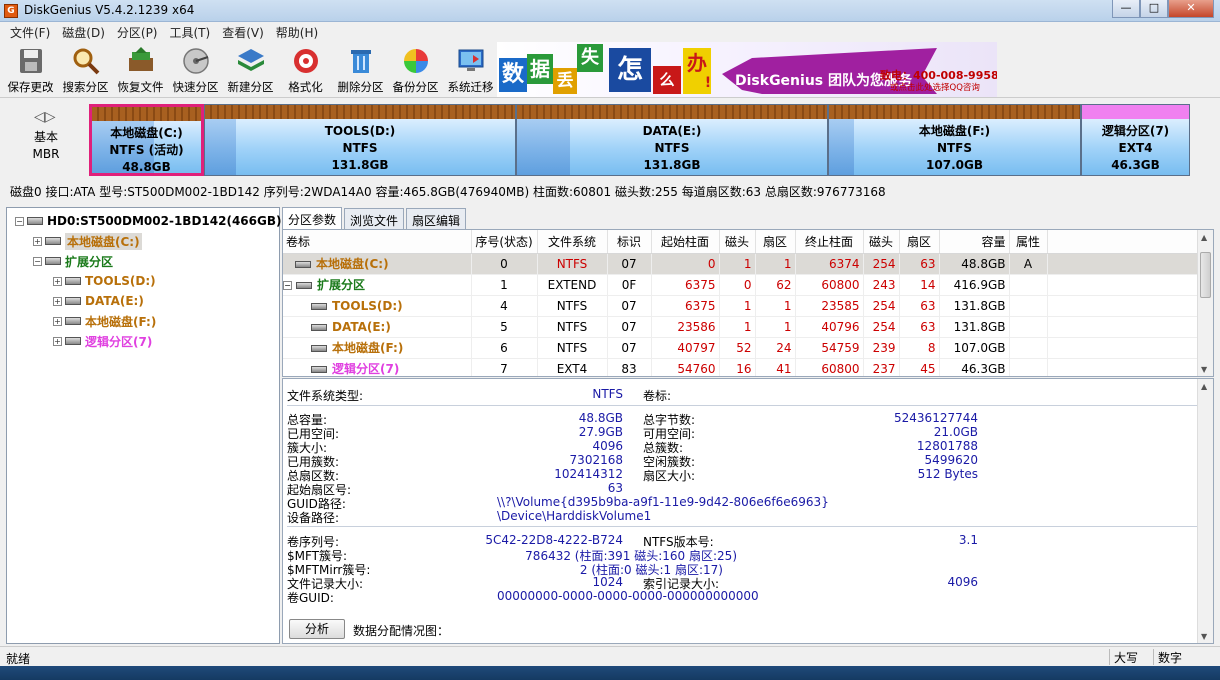  I want to click on tree-item-f: + 本地磁盘(F:), so click(104, 321).